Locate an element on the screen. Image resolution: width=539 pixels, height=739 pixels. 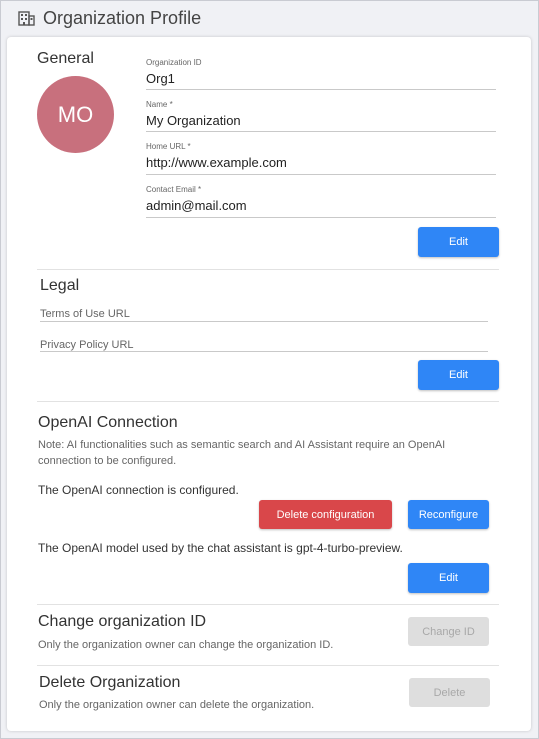
avatar: MO is located at coordinates (75, 114).